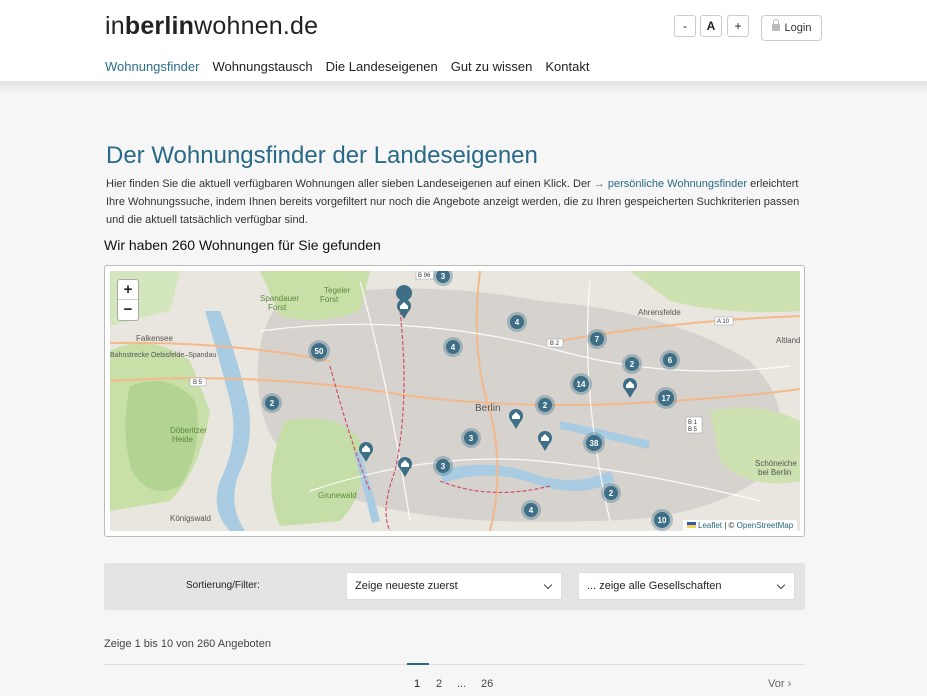 The width and height of the screenshot is (927, 696). Describe the element at coordinates (454, 586) in the screenshot. I see `sort-select: Zeige neueste zuerst` at that location.